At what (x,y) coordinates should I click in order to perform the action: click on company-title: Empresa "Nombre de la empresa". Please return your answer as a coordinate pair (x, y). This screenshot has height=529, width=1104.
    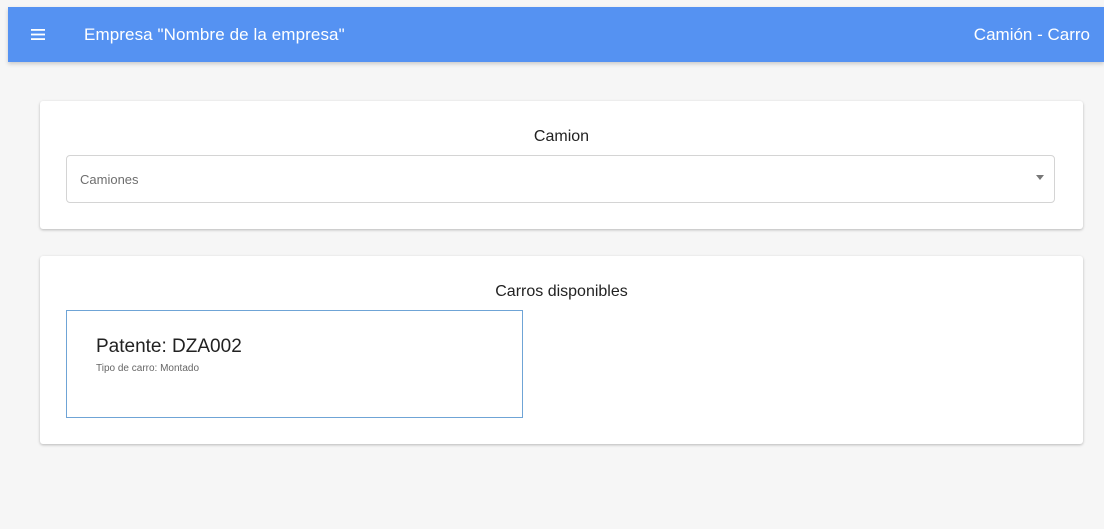
    Looking at the image, I should click on (214, 34).